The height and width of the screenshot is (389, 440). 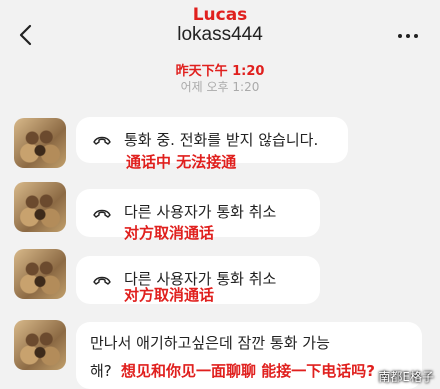 What do you see at coordinates (248, 371) in the screenshot?
I see `message-translation: 想见和你见一面聊聊 能接一下电话吗?` at bounding box center [248, 371].